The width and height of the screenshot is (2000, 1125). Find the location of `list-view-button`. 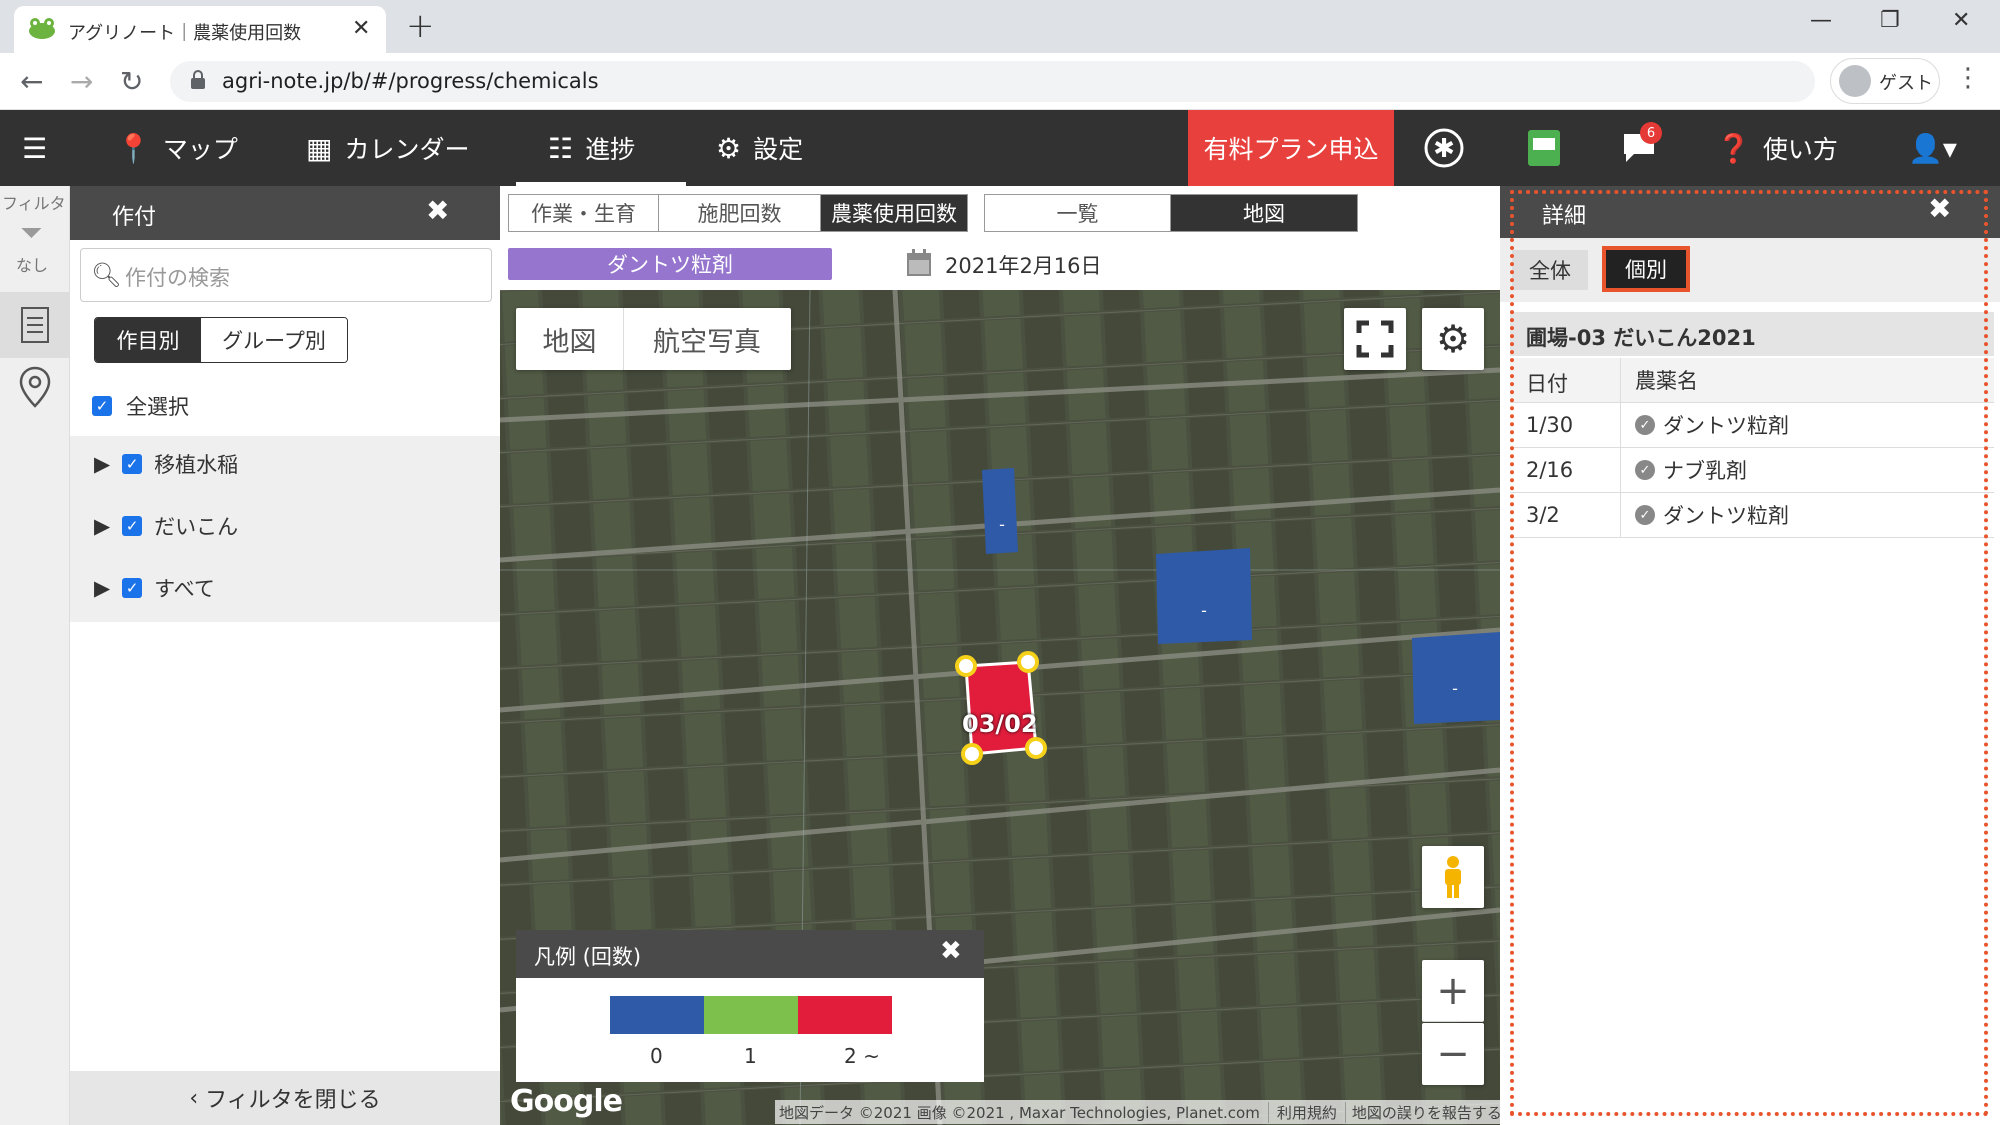

list-view-button is located at coordinates (35, 325).